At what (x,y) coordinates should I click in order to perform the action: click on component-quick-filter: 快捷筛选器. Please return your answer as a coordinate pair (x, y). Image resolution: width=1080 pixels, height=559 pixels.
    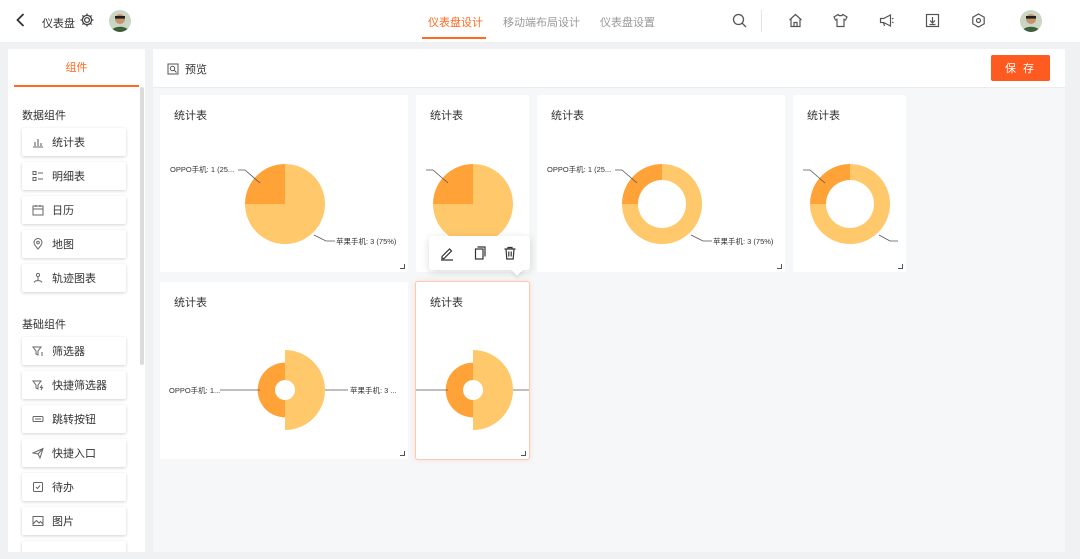
    Looking at the image, I should click on (74, 385).